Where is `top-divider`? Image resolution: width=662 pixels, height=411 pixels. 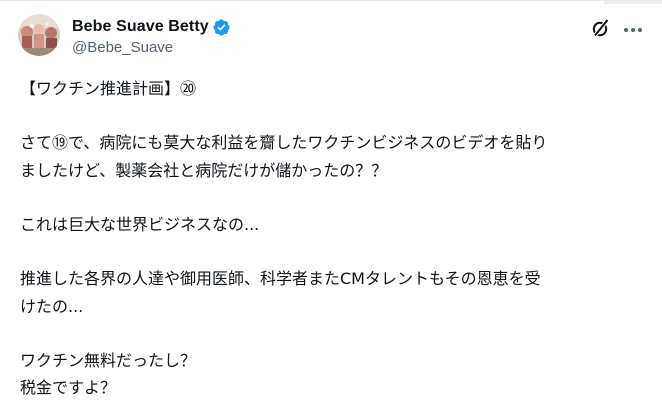 top-divider is located at coordinates (633, 2).